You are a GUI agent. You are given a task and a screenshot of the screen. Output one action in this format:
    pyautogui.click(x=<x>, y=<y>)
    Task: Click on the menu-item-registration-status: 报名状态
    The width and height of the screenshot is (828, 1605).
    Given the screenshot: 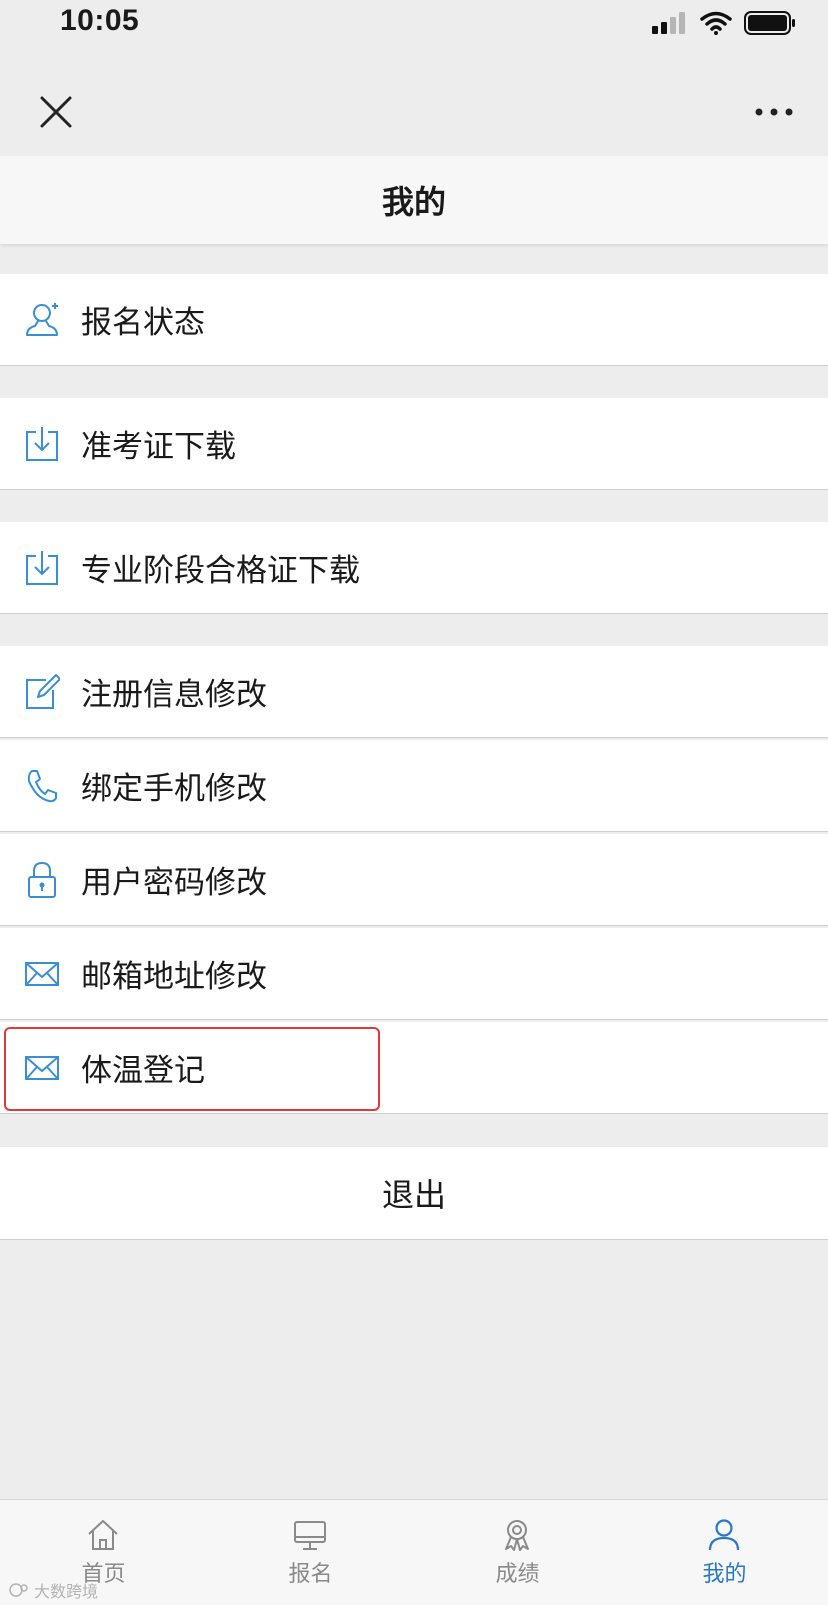 What is the action you would take?
    pyautogui.click(x=414, y=320)
    